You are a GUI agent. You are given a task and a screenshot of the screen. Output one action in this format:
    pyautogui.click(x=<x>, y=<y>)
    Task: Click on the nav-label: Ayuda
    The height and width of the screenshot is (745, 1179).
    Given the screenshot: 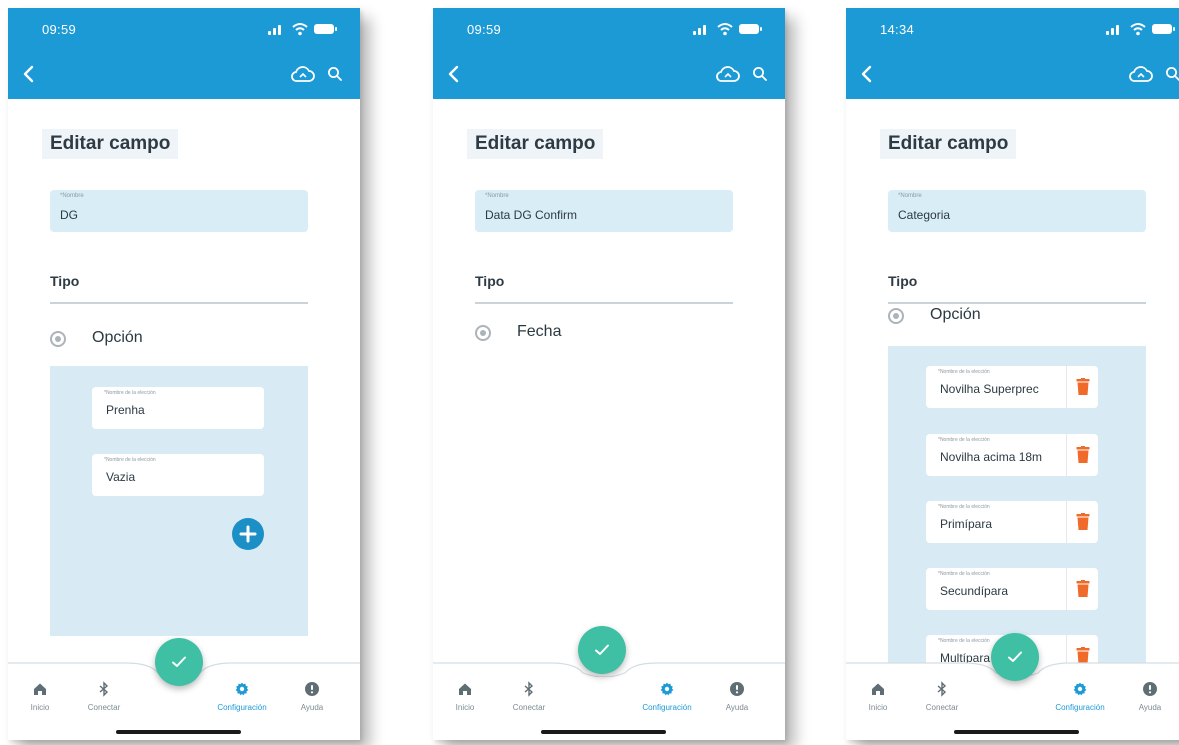 What is the action you would take?
    pyautogui.click(x=312, y=707)
    